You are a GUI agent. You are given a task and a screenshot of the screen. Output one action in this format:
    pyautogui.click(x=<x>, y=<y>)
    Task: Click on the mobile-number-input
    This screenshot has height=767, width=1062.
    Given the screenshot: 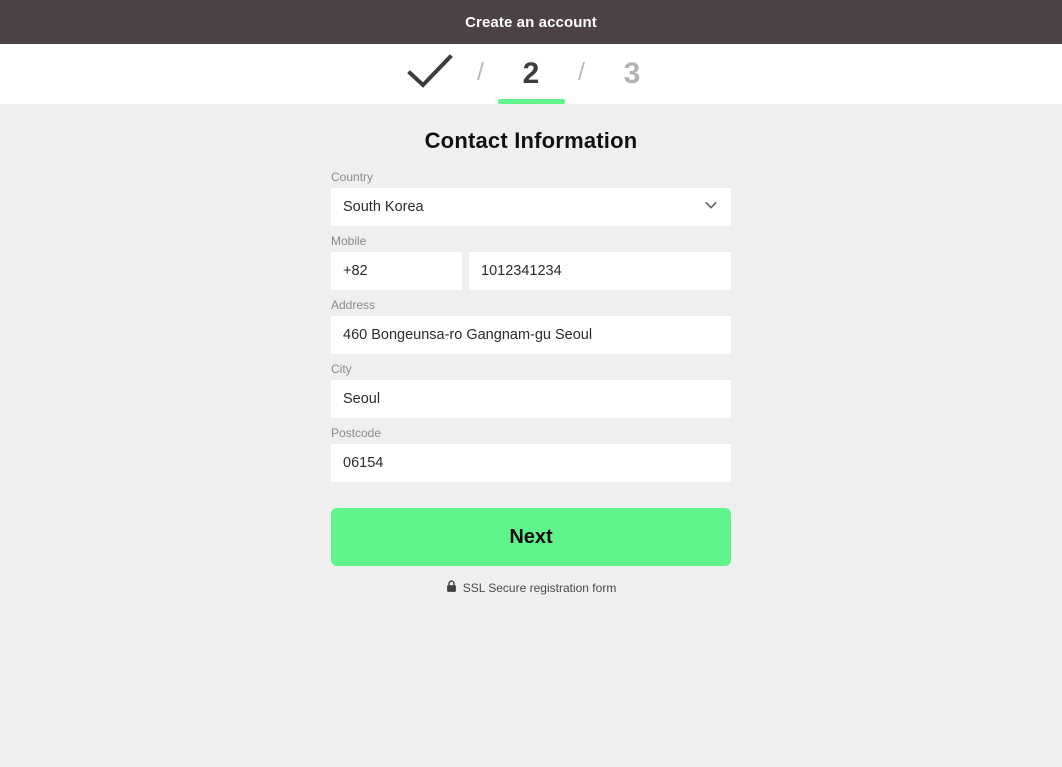 What is the action you would take?
    pyautogui.click(x=600, y=271)
    